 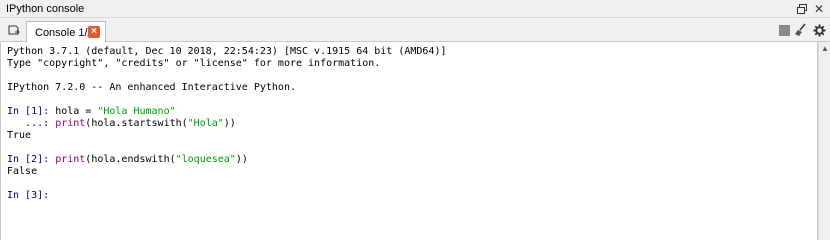 What do you see at coordinates (415, 9) in the screenshot?
I see `pane-titlebar: IPython console ✕` at bounding box center [415, 9].